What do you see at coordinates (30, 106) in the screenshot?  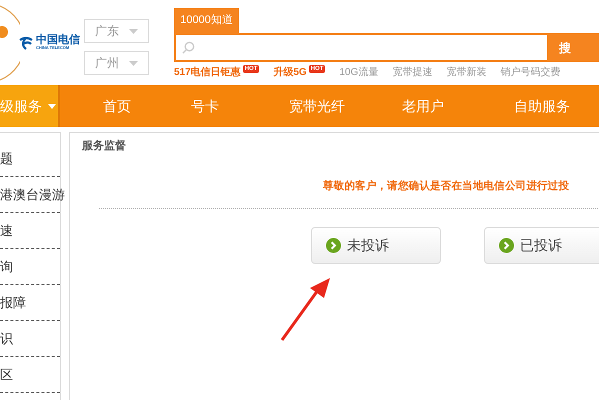 I see `services-menu: 级服务` at bounding box center [30, 106].